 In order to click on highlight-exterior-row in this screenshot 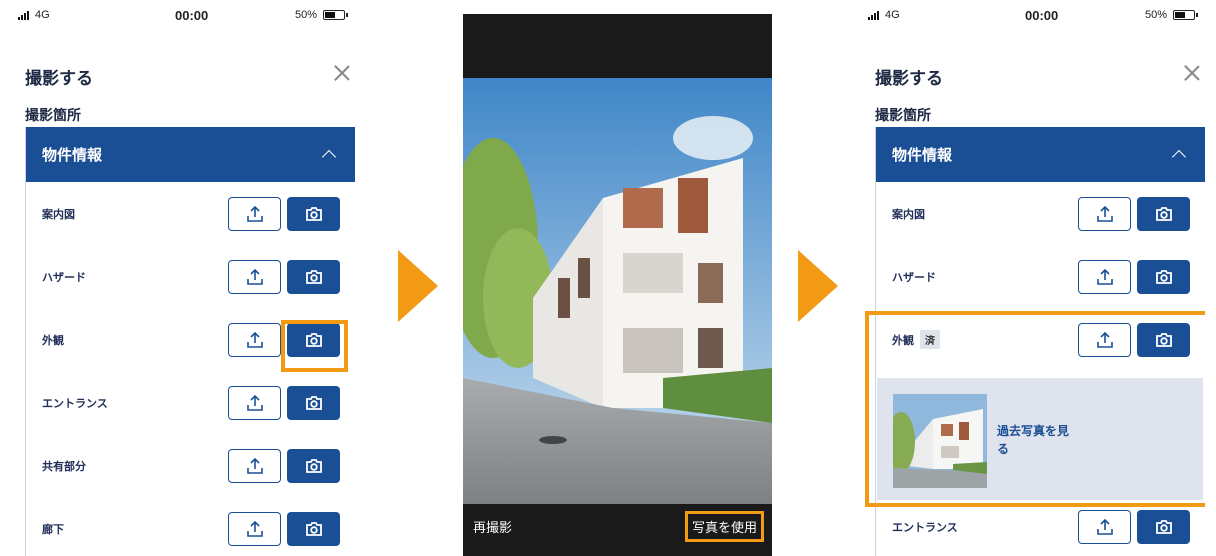, I will do `click(1035, 409)`.